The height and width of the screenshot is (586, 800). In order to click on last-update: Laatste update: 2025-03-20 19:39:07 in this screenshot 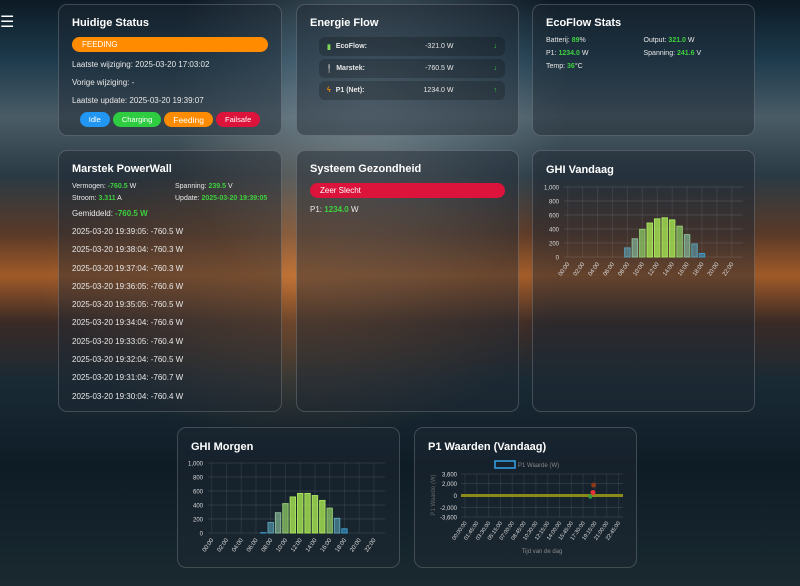, I will do `click(138, 100)`.